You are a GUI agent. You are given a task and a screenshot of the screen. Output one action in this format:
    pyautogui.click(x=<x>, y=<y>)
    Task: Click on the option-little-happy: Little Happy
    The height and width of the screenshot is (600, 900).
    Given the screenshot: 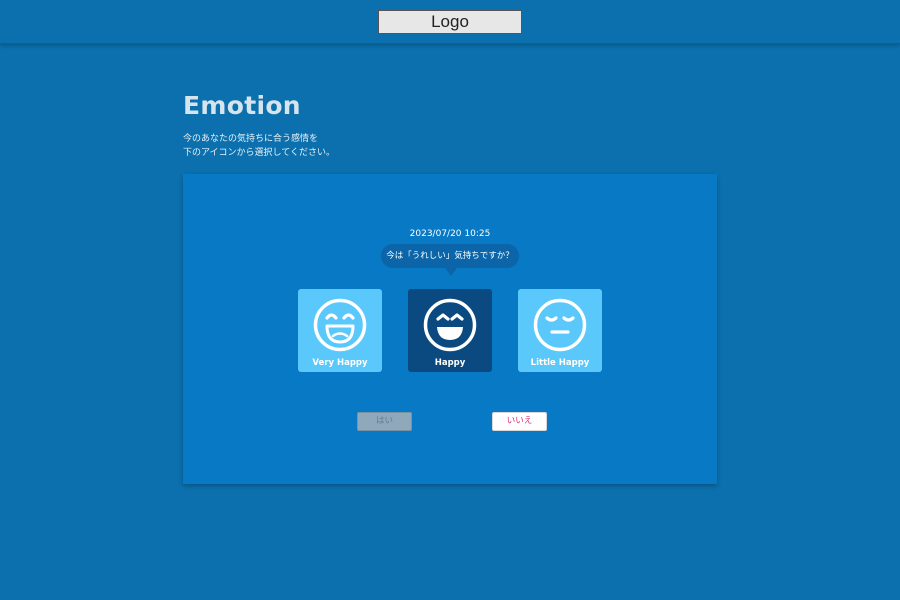 What is the action you would take?
    pyautogui.click(x=560, y=330)
    